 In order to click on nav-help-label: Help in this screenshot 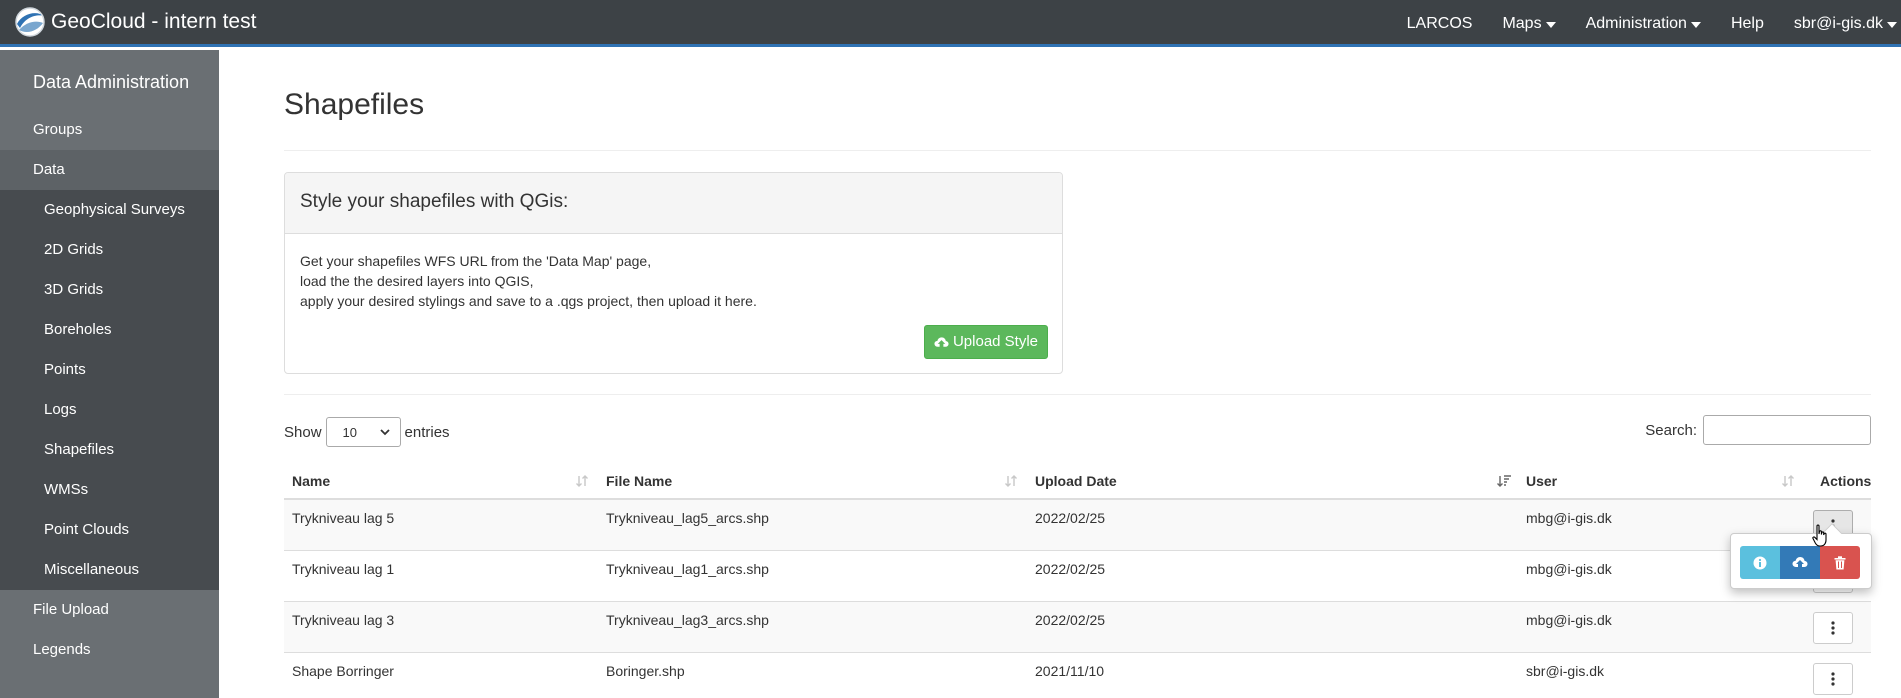, I will do `click(1747, 23)`.